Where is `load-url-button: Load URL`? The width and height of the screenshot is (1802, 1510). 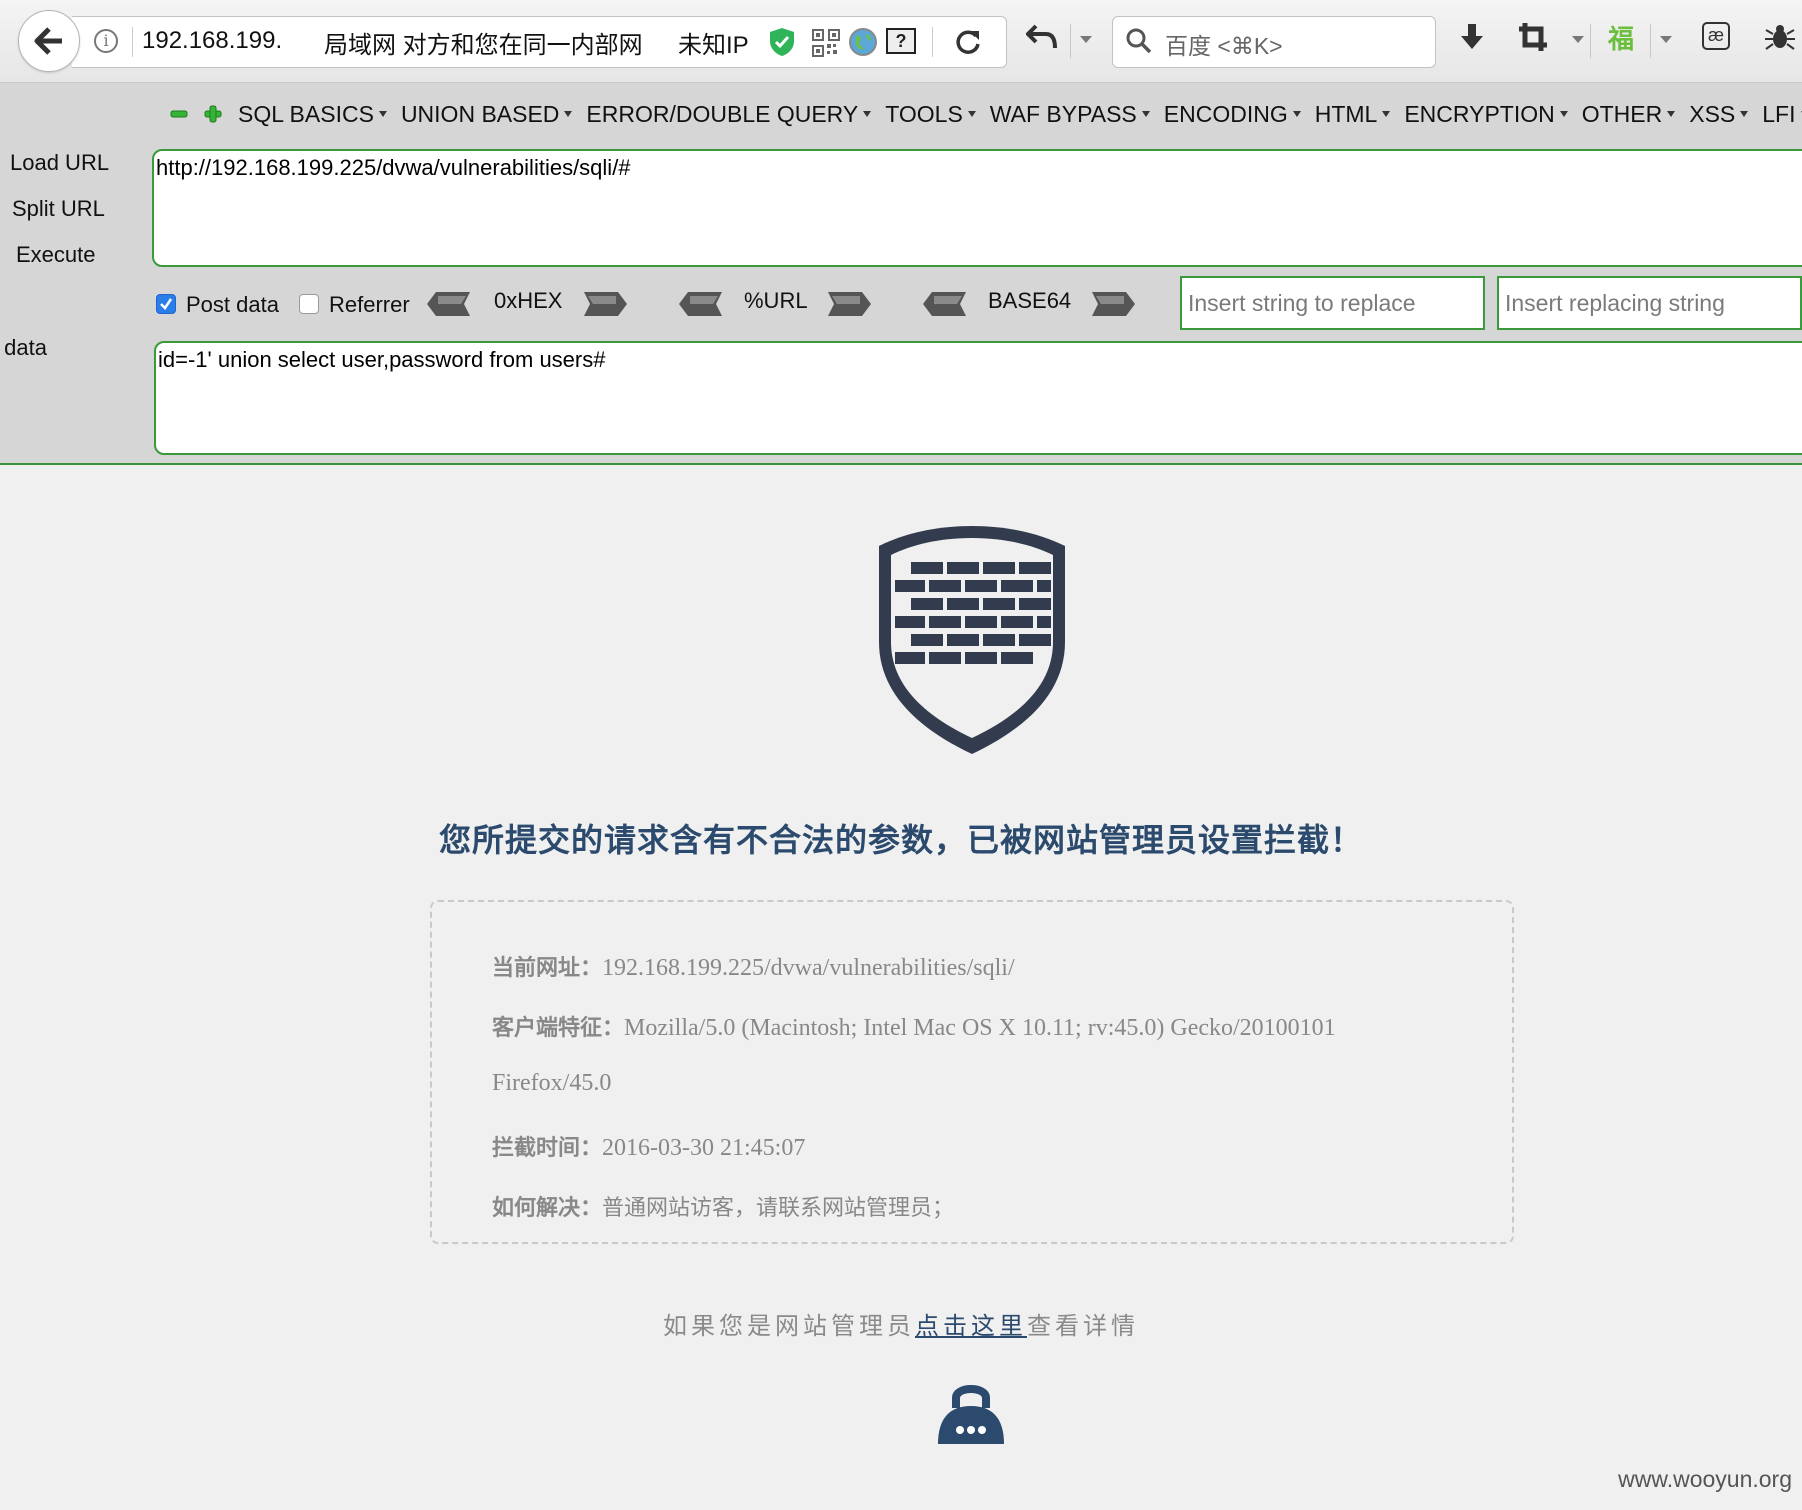
load-url-button: Load URL is located at coordinates (59, 163).